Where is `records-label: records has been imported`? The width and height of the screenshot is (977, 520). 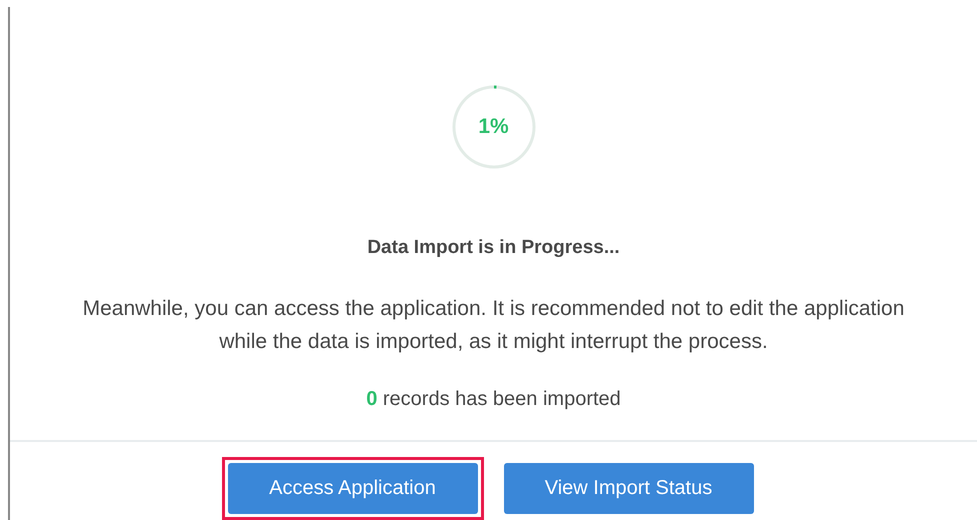
records-label: records has been imported is located at coordinates (501, 399).